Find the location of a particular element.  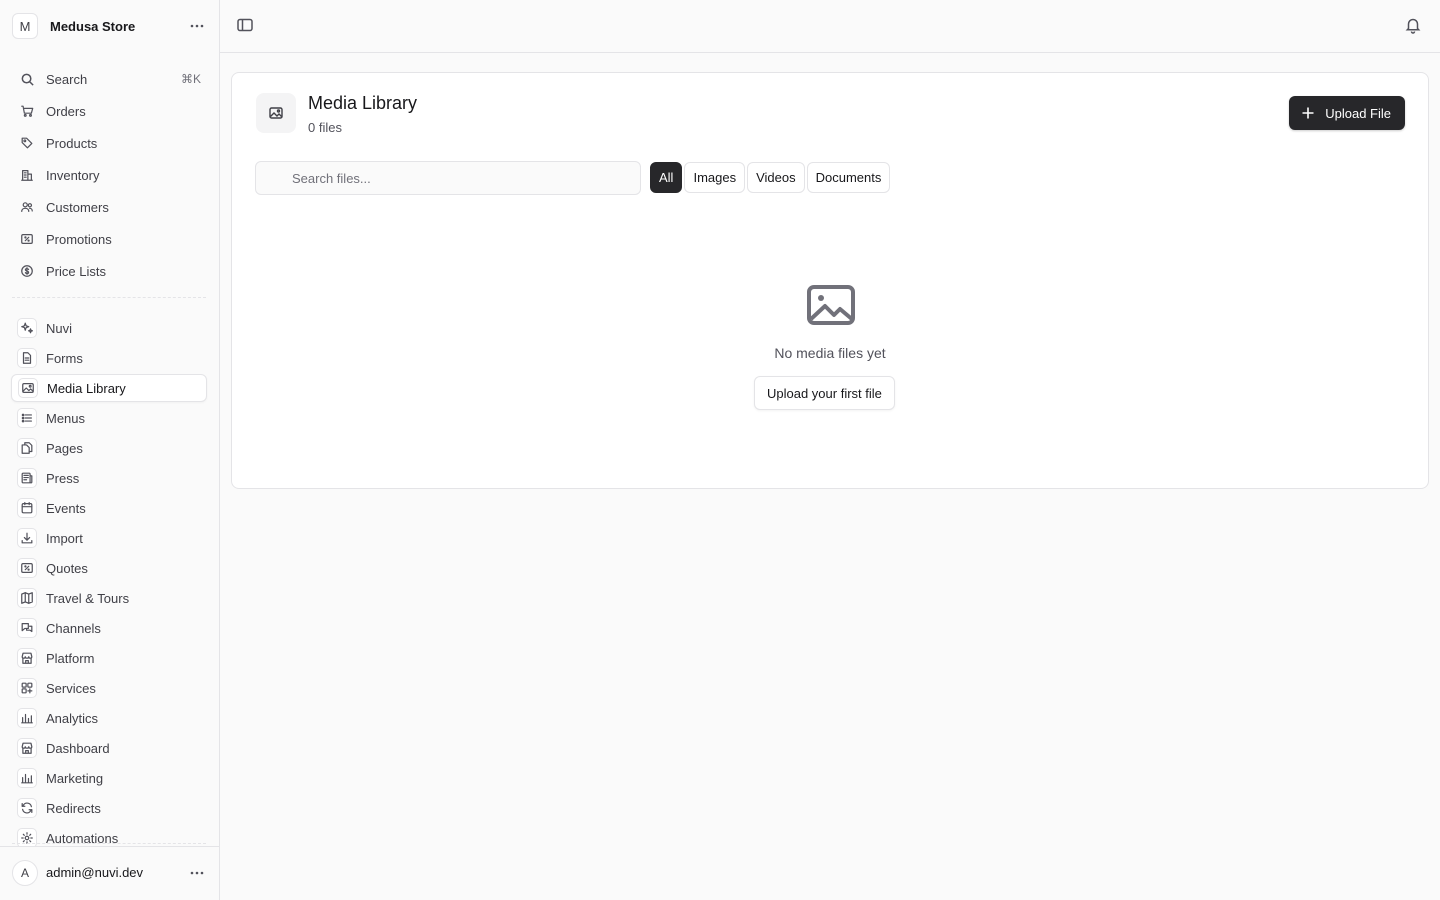

sidebar-item-menus: Menus is located at coordinates (109, 418).